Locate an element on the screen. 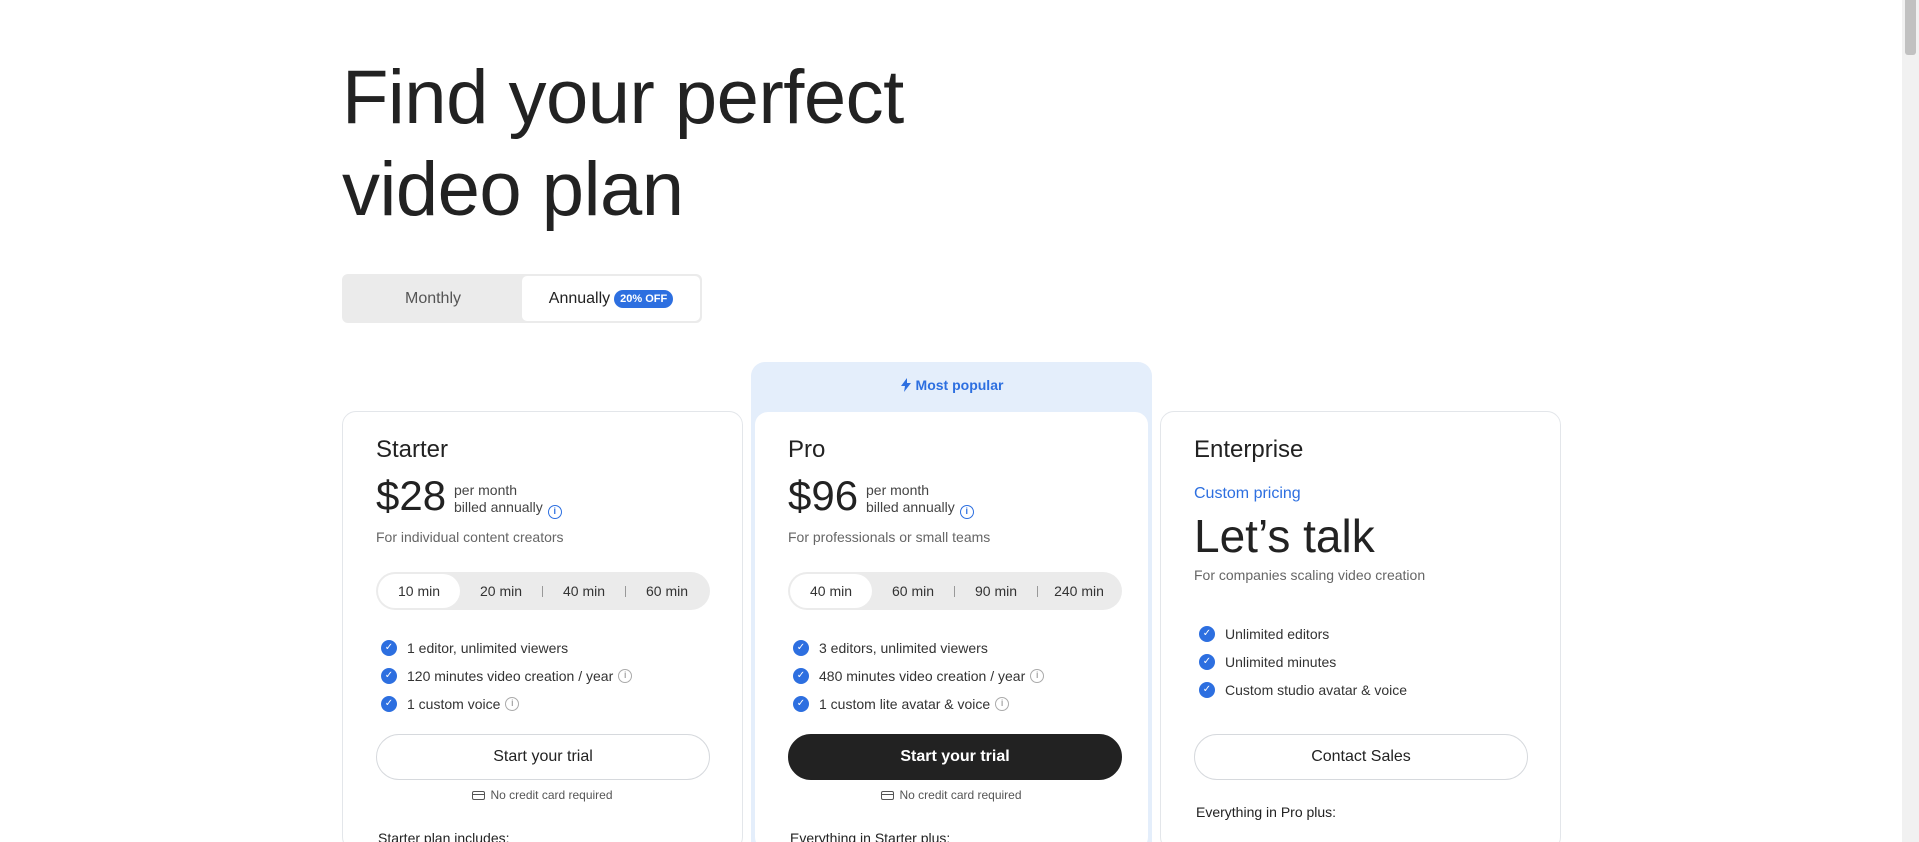 The width and height of the screenshot is (1919, 842). minutes-selector: 10 min 20 min 40 min 60 min is located at coordinates (543, 591).